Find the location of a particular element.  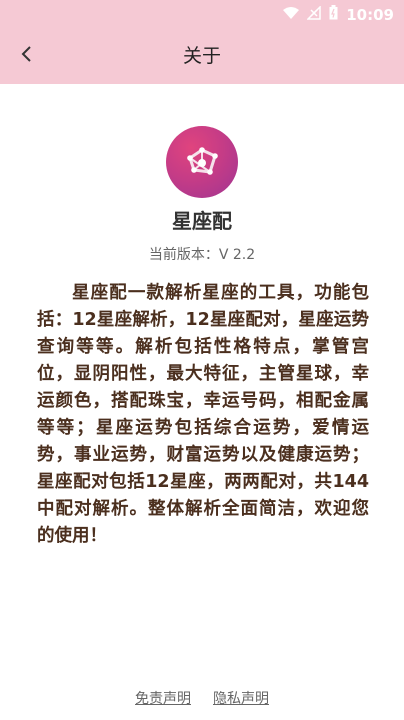

chevron-left-icon is located at coordinates (26, 56).